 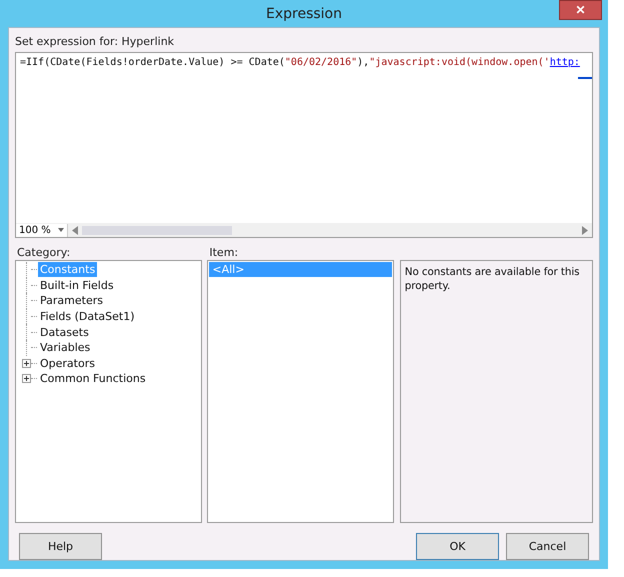 I want to click on item-label: Item:, so click(x=224, y=253).